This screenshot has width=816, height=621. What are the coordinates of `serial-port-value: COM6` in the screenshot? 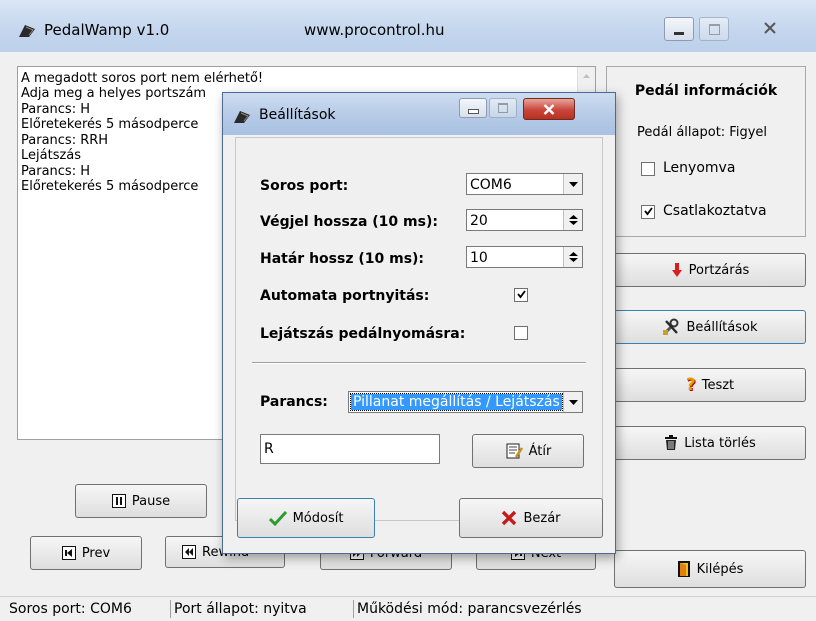 It's located at (491, 185).